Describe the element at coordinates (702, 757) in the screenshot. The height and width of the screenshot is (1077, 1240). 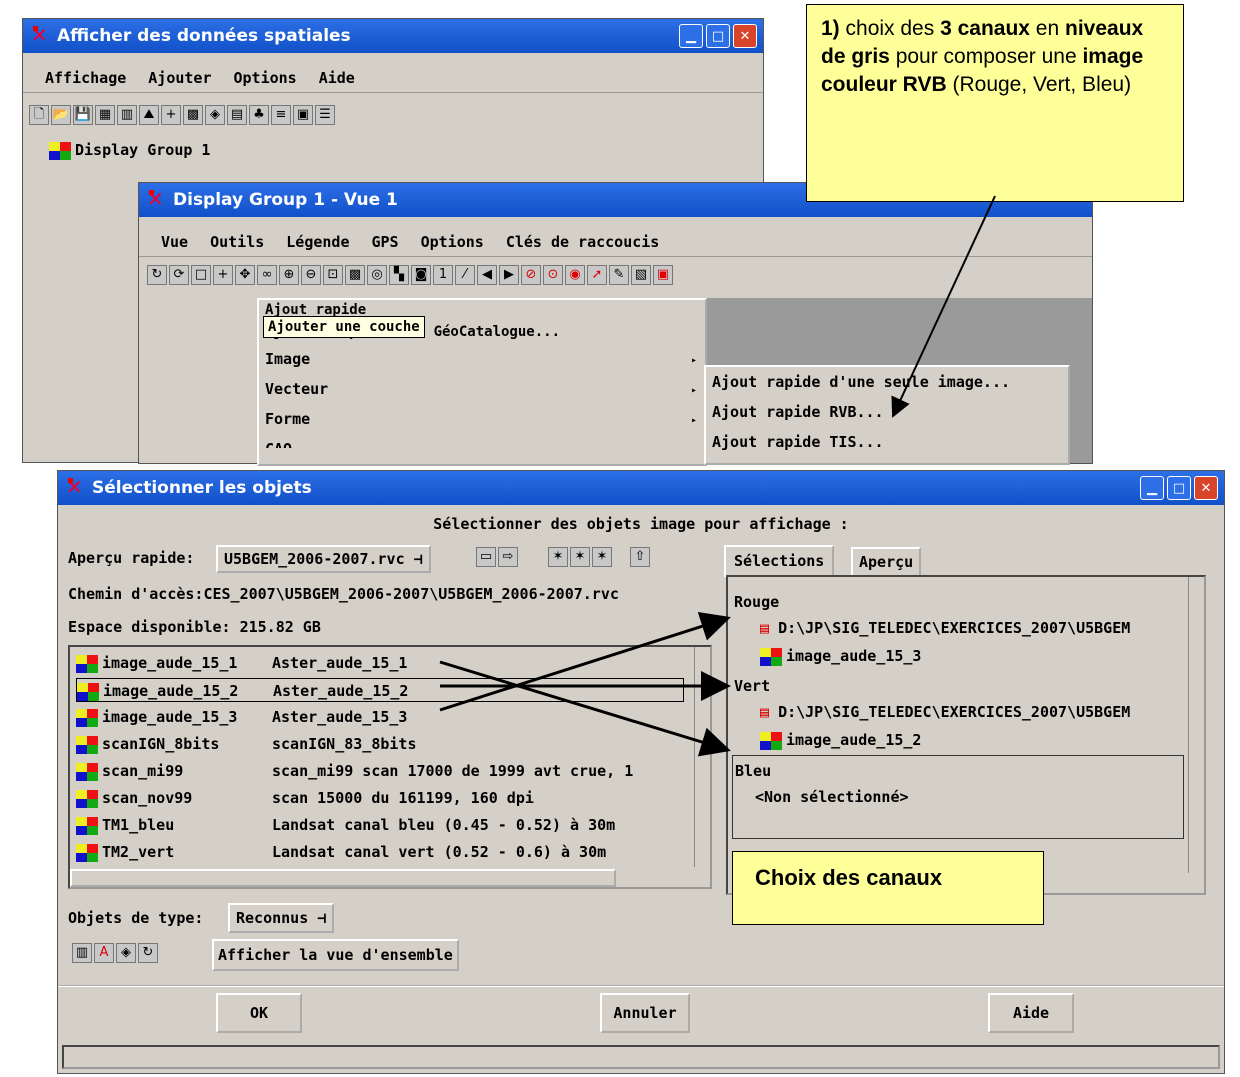
I see `list-vscrollbar` at that location.